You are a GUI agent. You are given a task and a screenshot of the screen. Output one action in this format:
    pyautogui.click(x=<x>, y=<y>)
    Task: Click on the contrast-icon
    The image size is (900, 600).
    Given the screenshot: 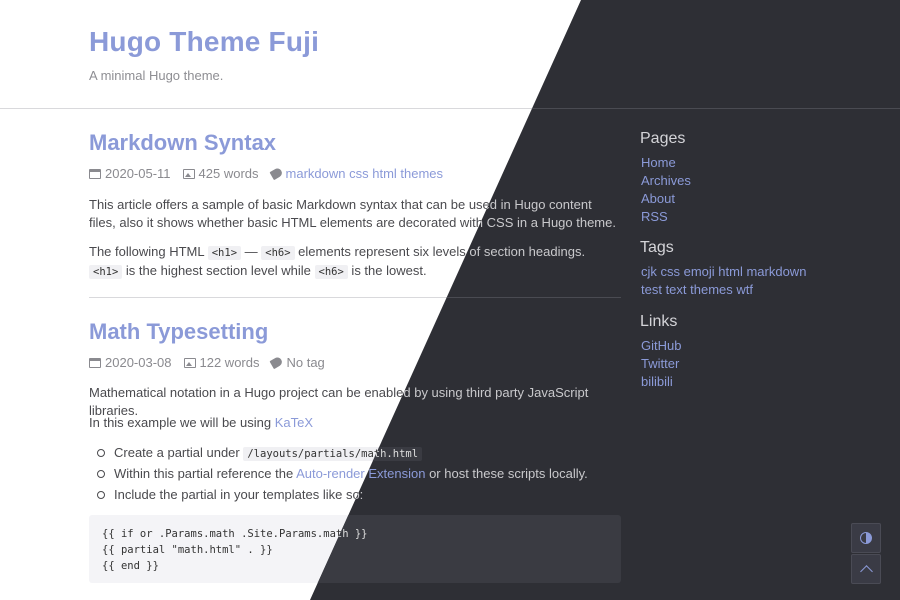 What is the action you would take?
    pyautogui.click(x=866, y=538)
    